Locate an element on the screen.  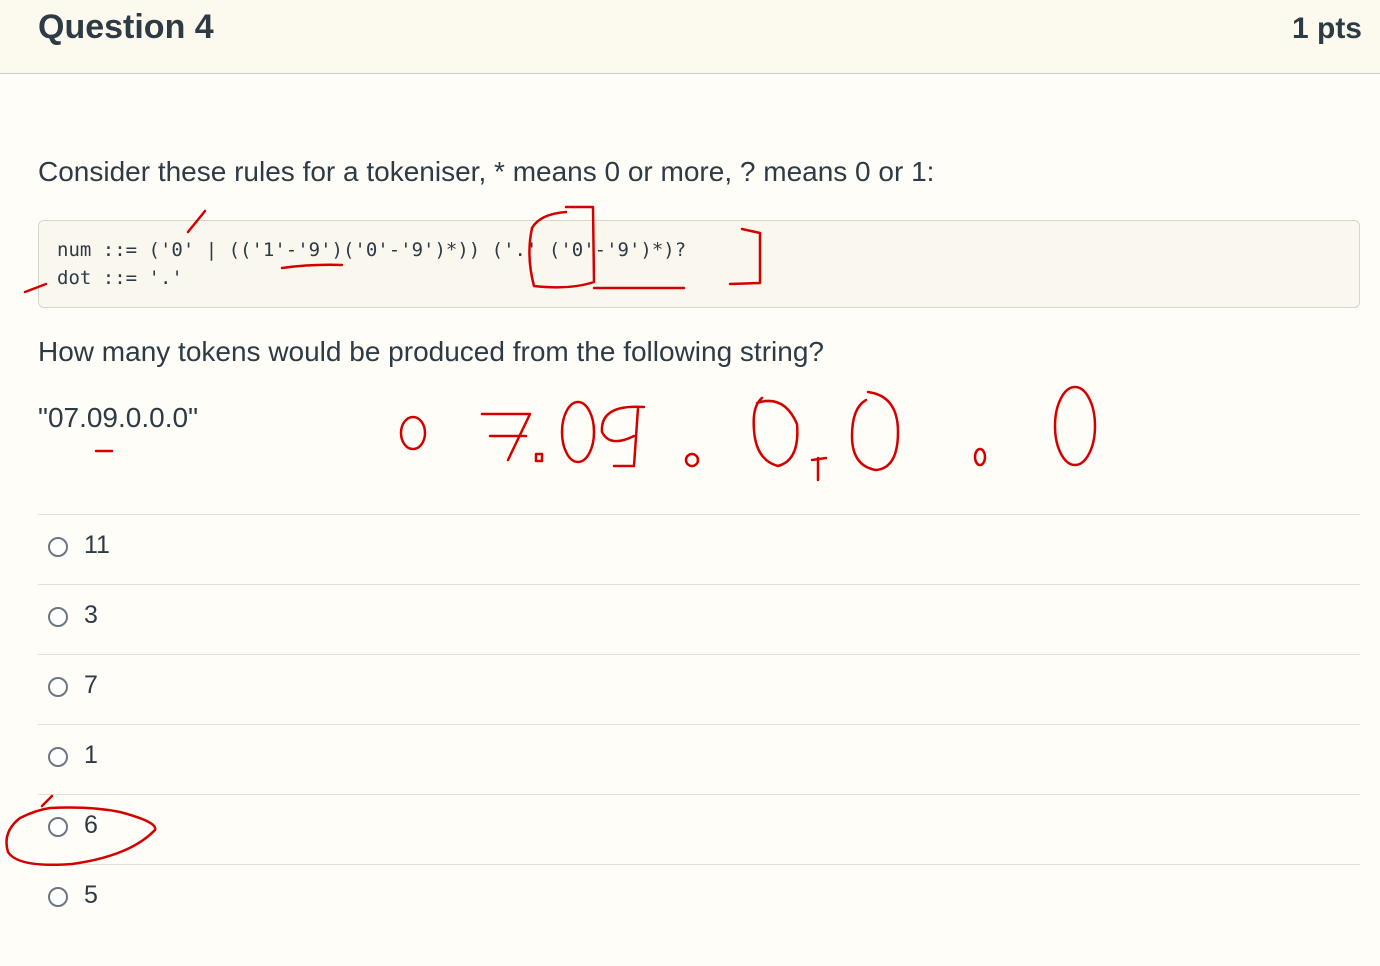
answer-option: 5 is located at coordinates (699, 899).